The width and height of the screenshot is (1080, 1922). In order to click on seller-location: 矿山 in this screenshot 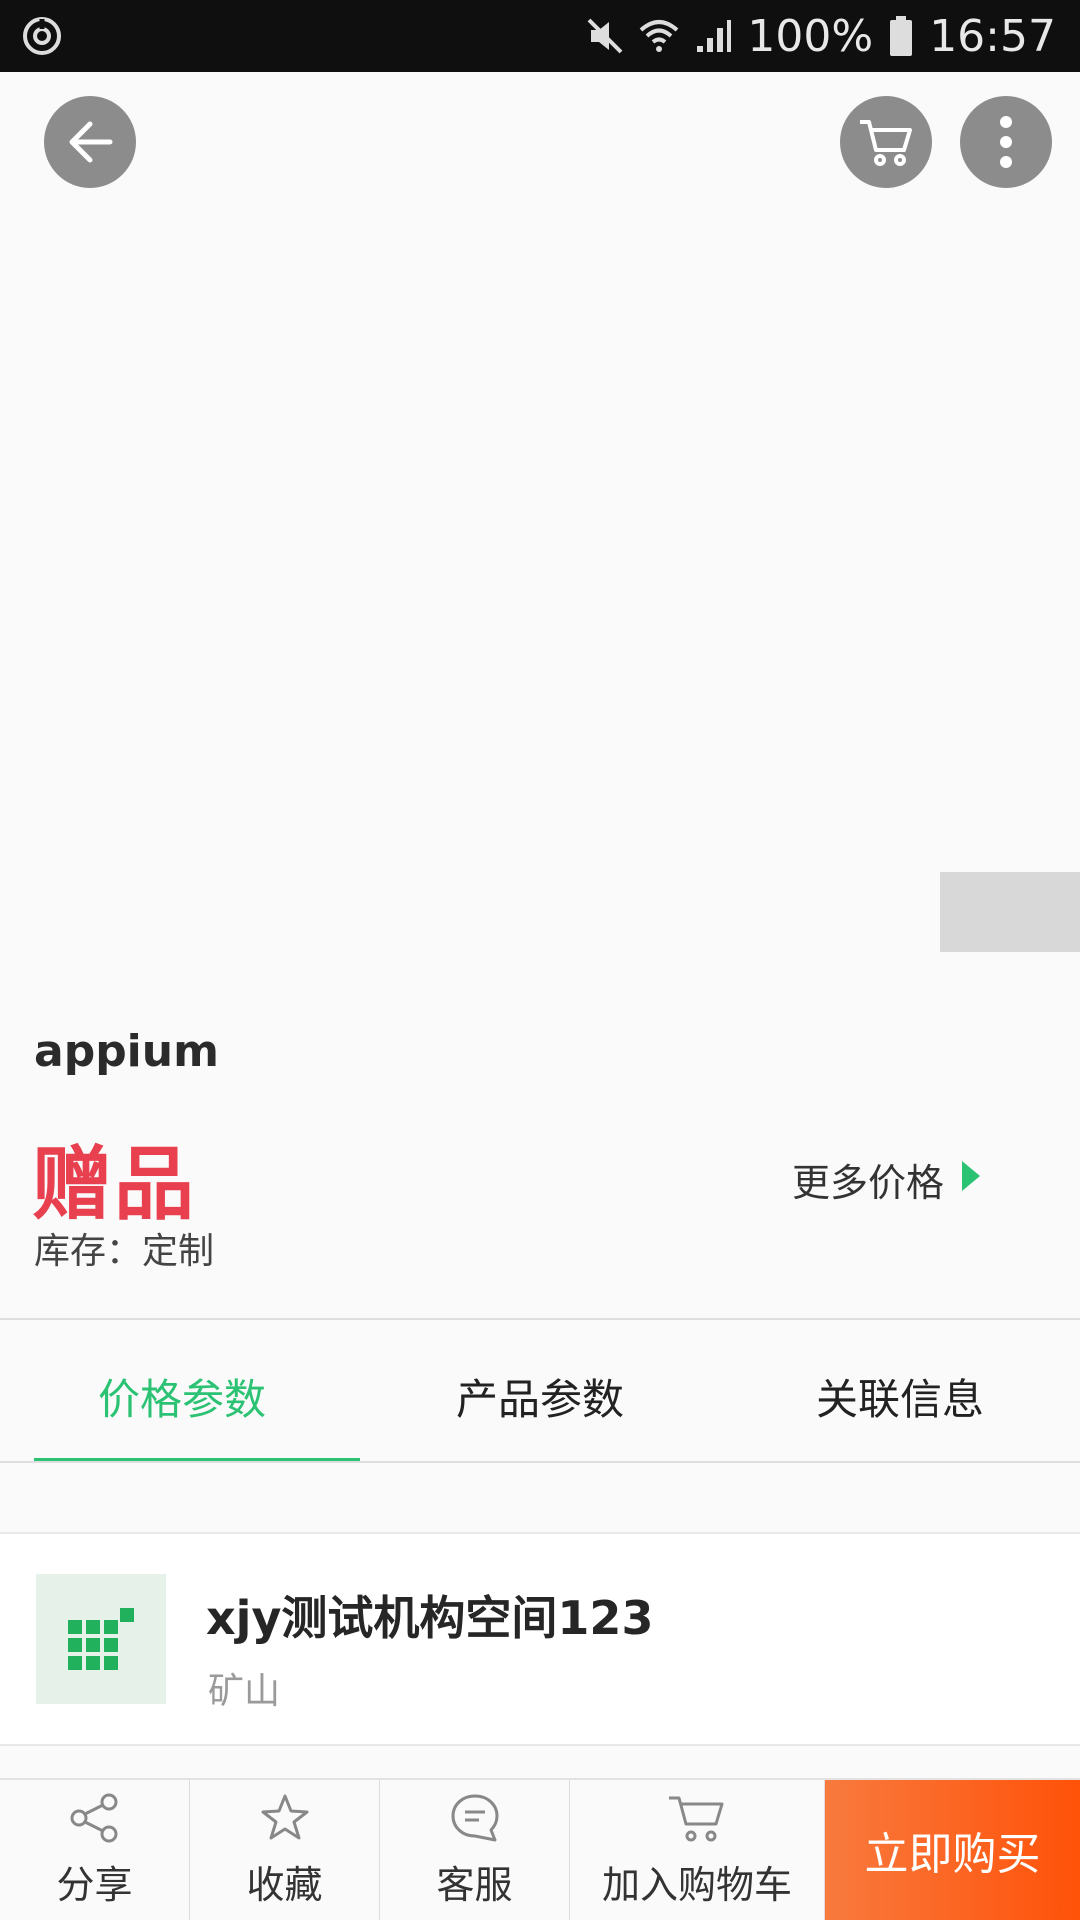, I will do `click(244, 1691)`.